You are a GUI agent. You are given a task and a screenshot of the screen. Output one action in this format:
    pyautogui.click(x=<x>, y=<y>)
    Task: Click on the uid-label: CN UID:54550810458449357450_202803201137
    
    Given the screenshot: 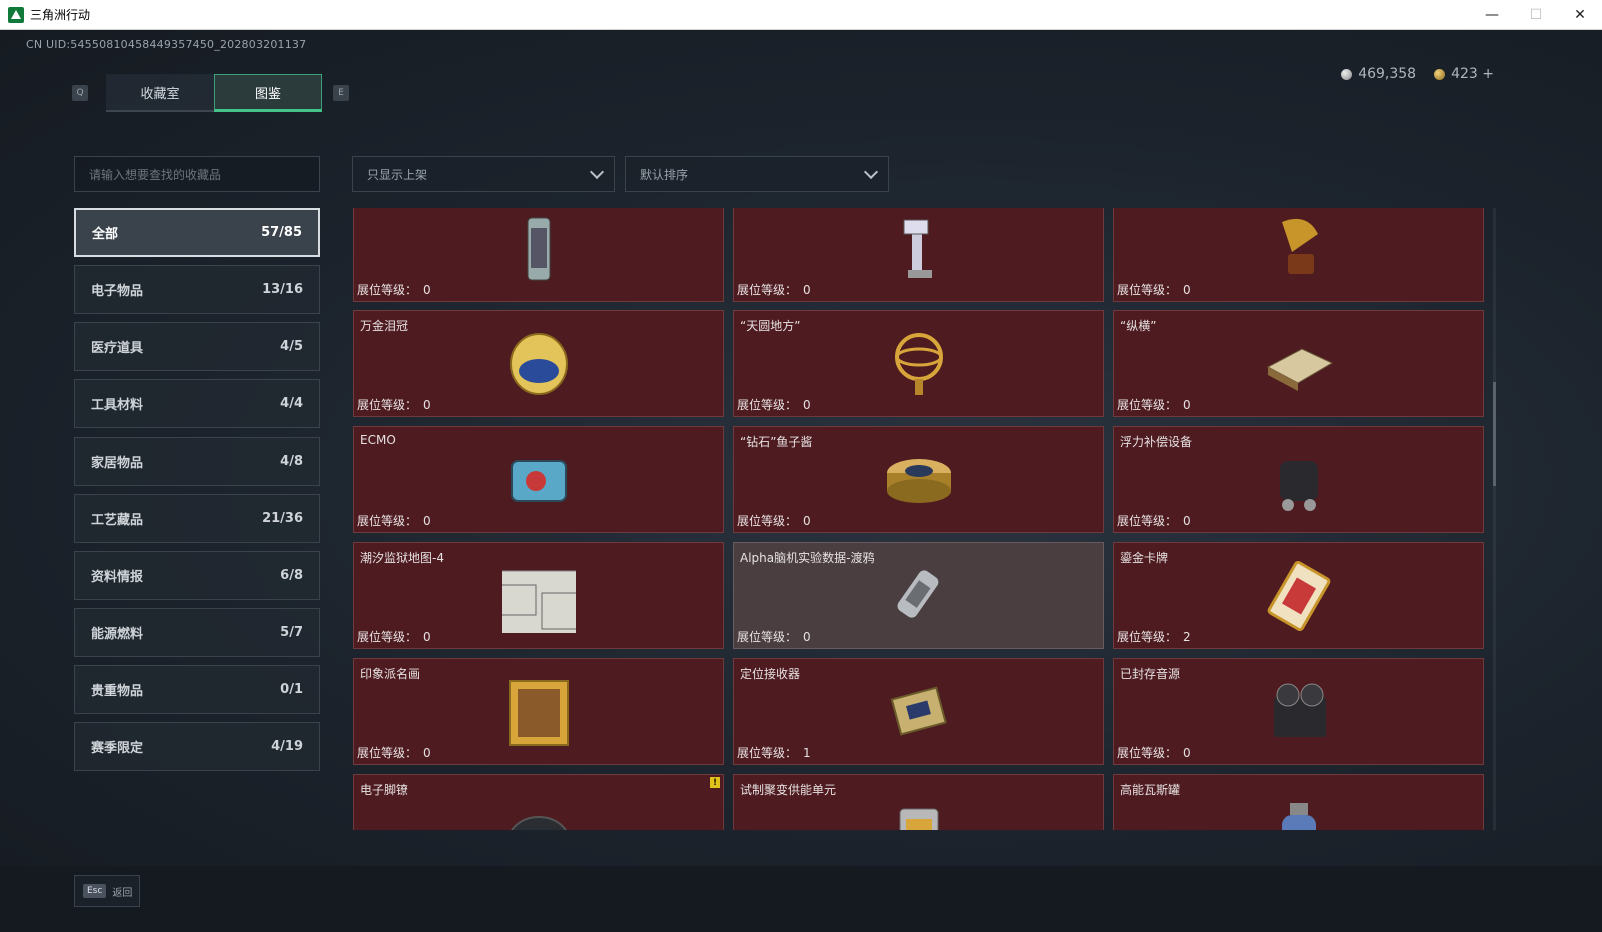 What is the action you would take?
    pyautogui.click(x=166, y=44)
    